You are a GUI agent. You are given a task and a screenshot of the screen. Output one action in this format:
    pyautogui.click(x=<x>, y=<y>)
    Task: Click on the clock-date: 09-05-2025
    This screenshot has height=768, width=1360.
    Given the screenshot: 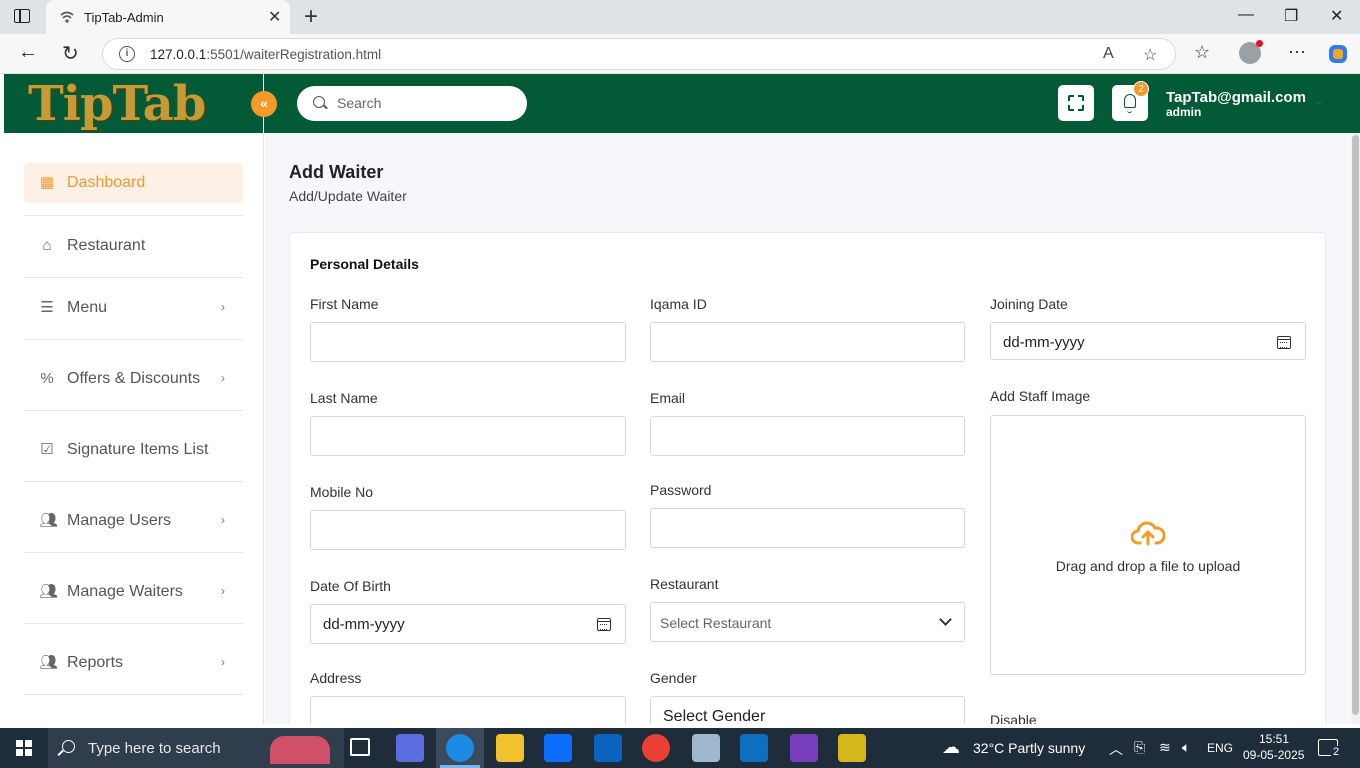 What is the action you would take?
    pyautogui.click(x=1273, y=755)
    